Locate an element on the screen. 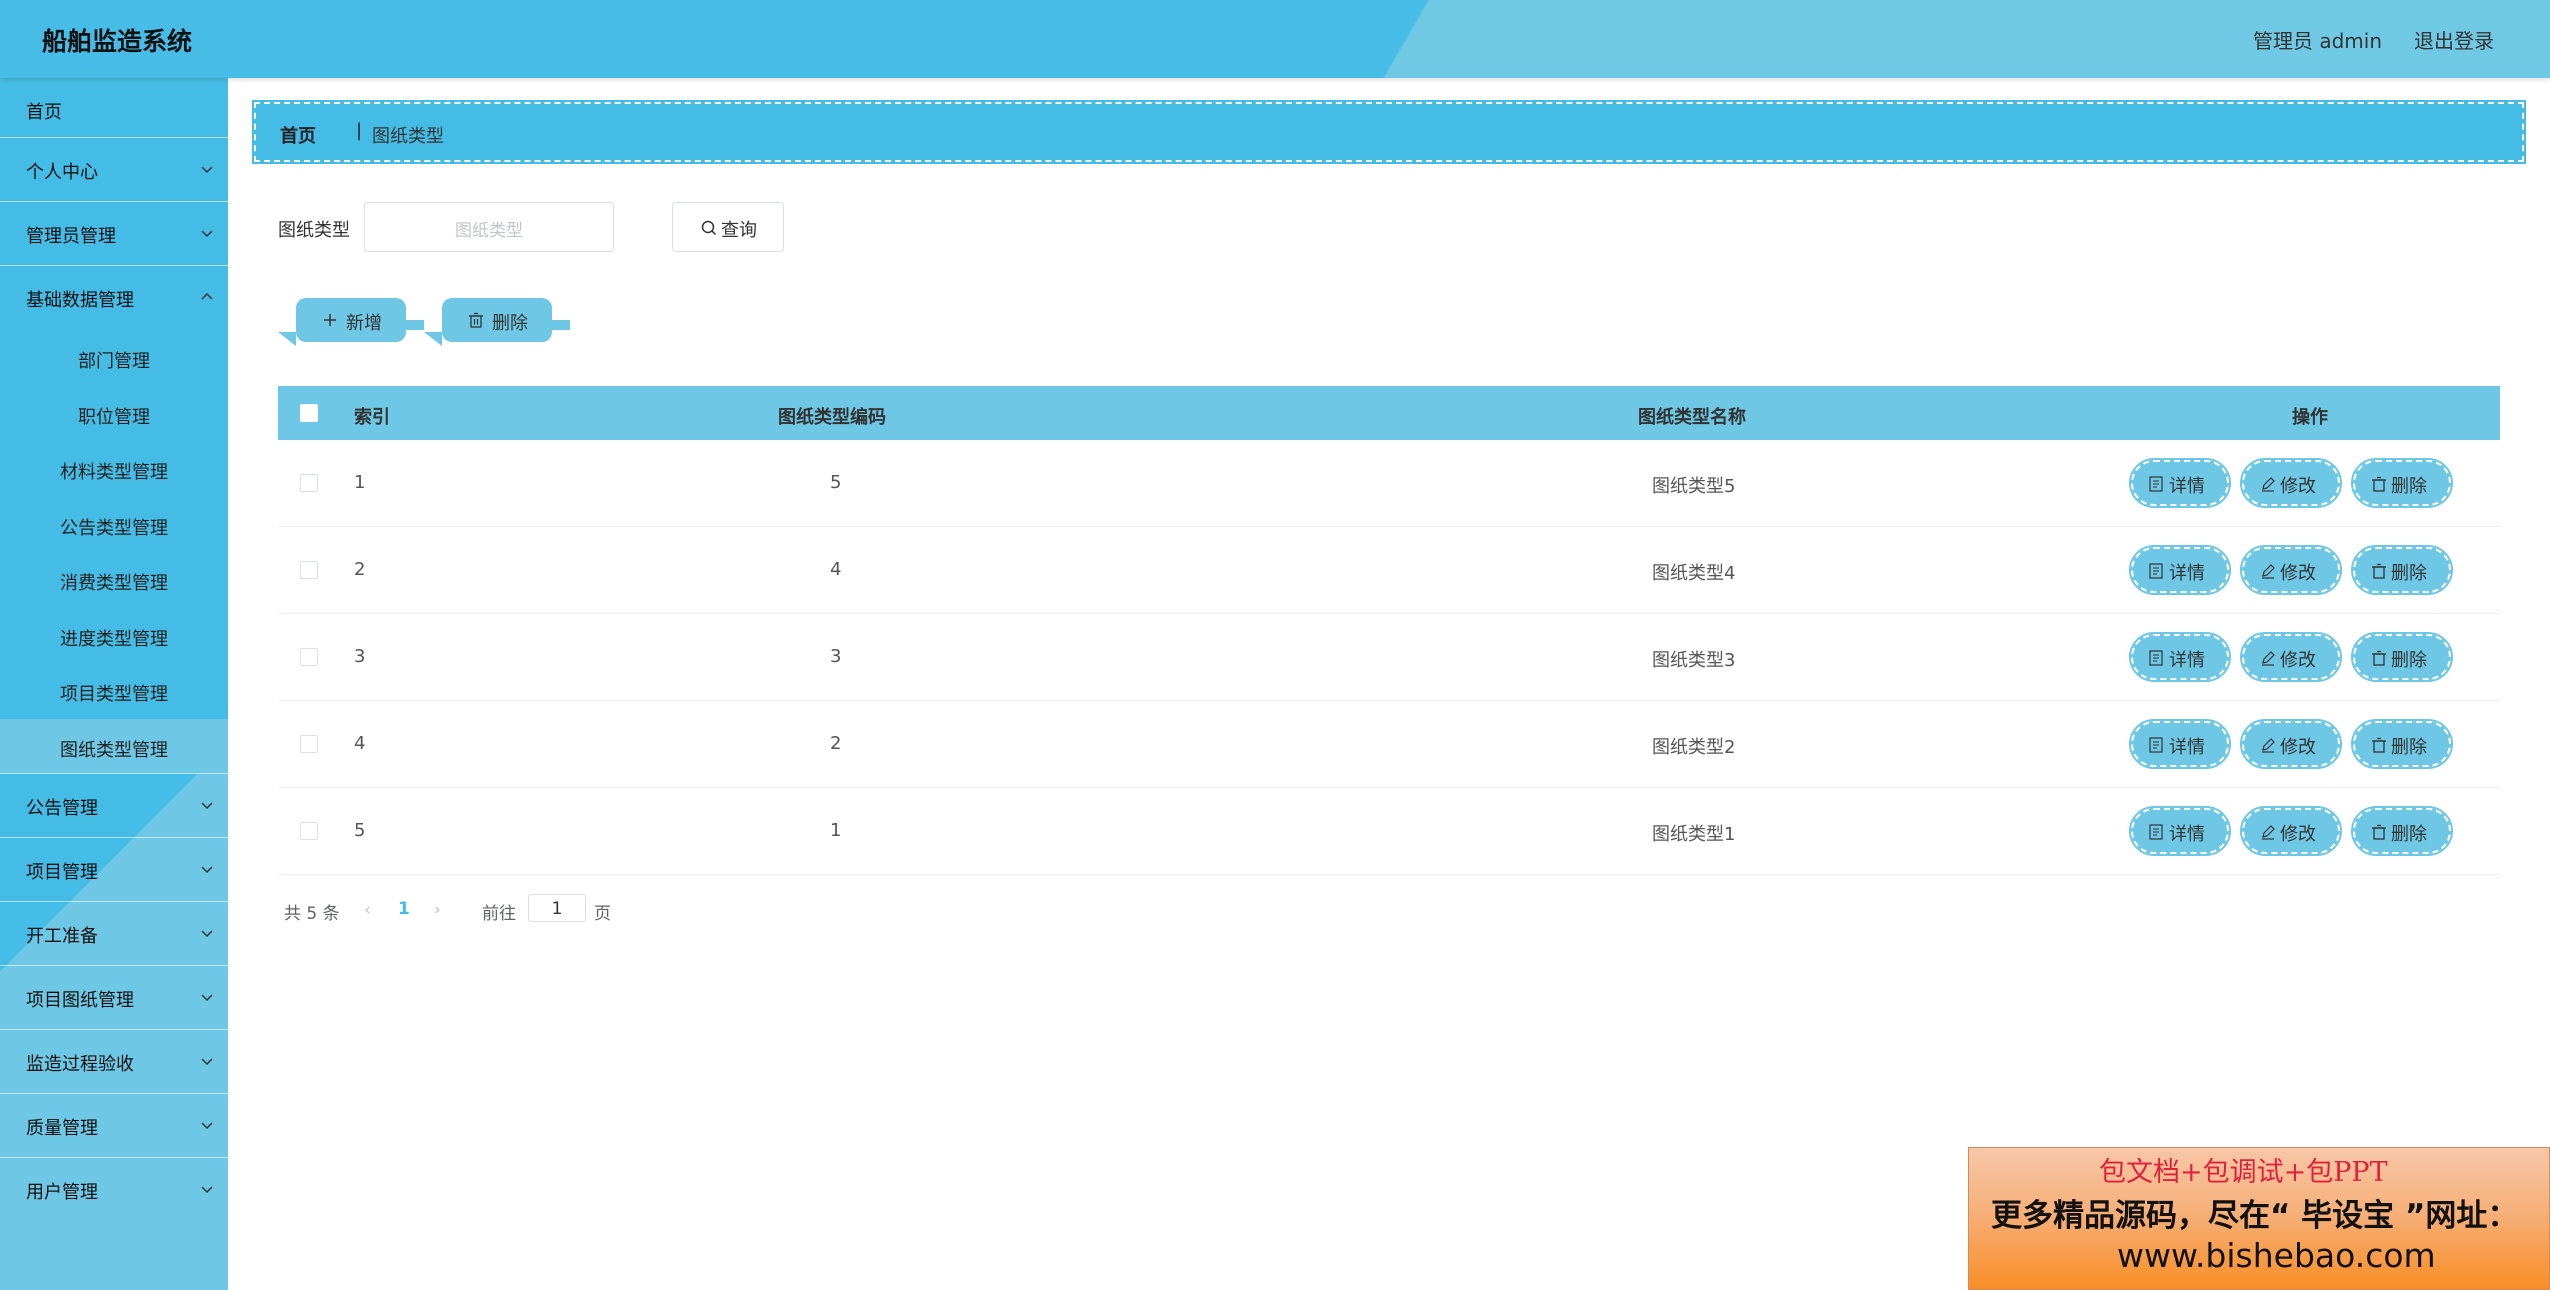 The image size is (2550, 1290). row-name: 图纸类型3 is located at coordinates (1694, 660).